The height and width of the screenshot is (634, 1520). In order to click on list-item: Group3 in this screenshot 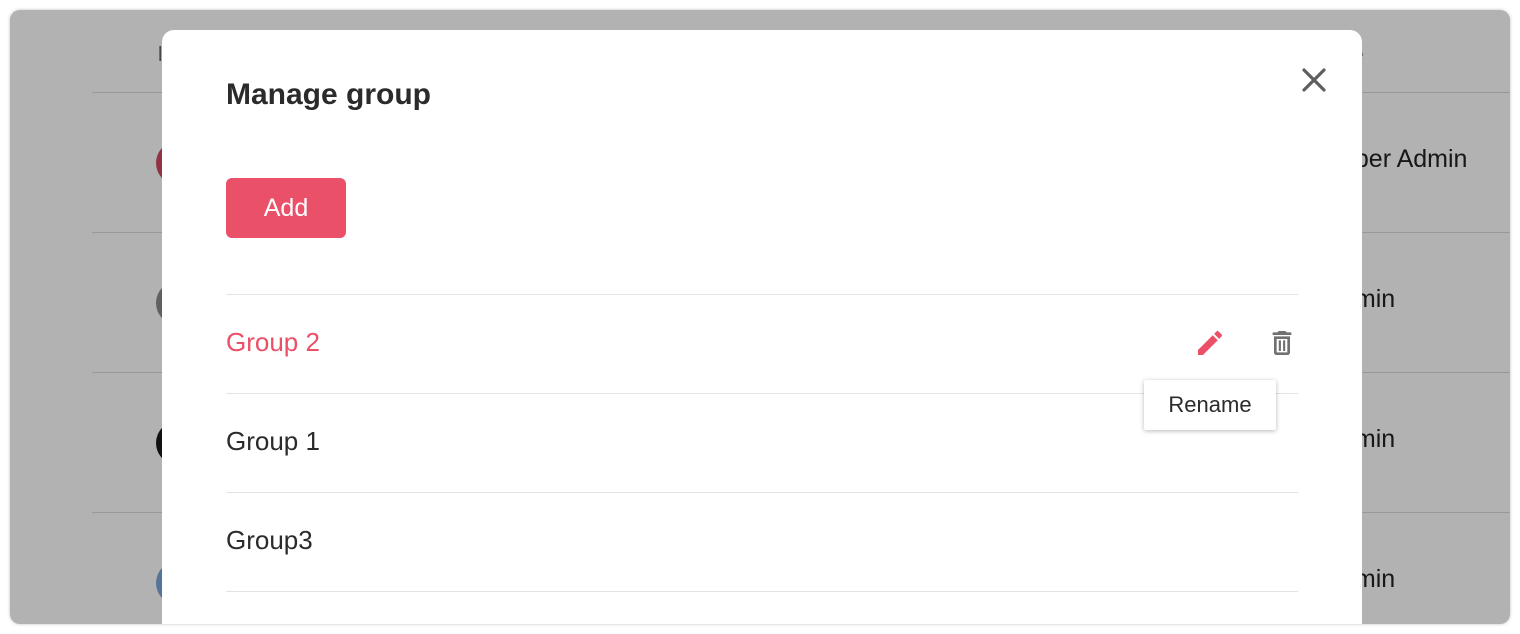, I will do `click(762, 542)`.